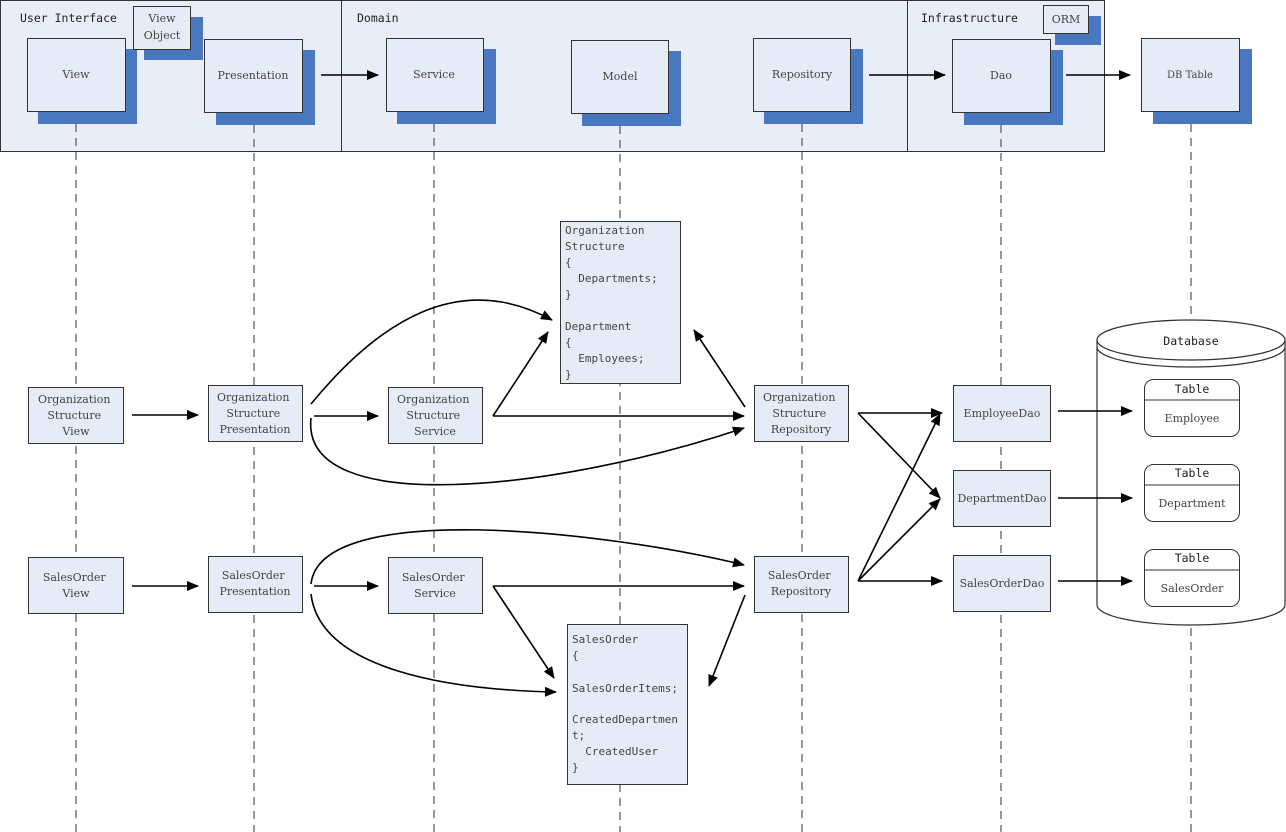 Image resolution: width=1286 pixels, height=832 pixels. I want to click on note-view-object-line1: View, so click(161, 18).